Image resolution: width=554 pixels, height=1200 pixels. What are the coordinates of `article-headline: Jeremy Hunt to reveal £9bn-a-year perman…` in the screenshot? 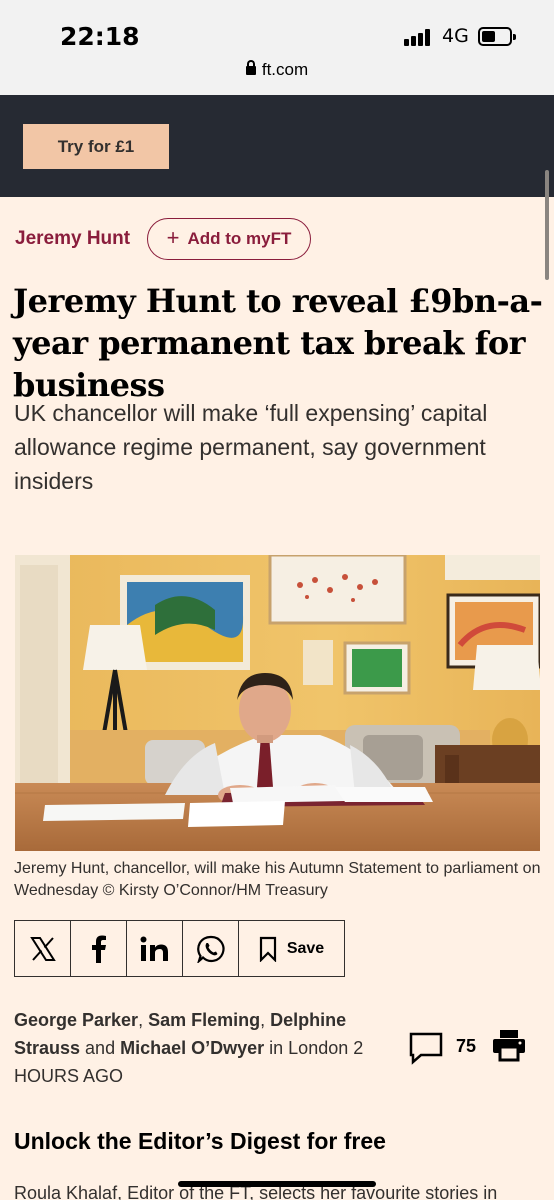 It's located at (278, 343).